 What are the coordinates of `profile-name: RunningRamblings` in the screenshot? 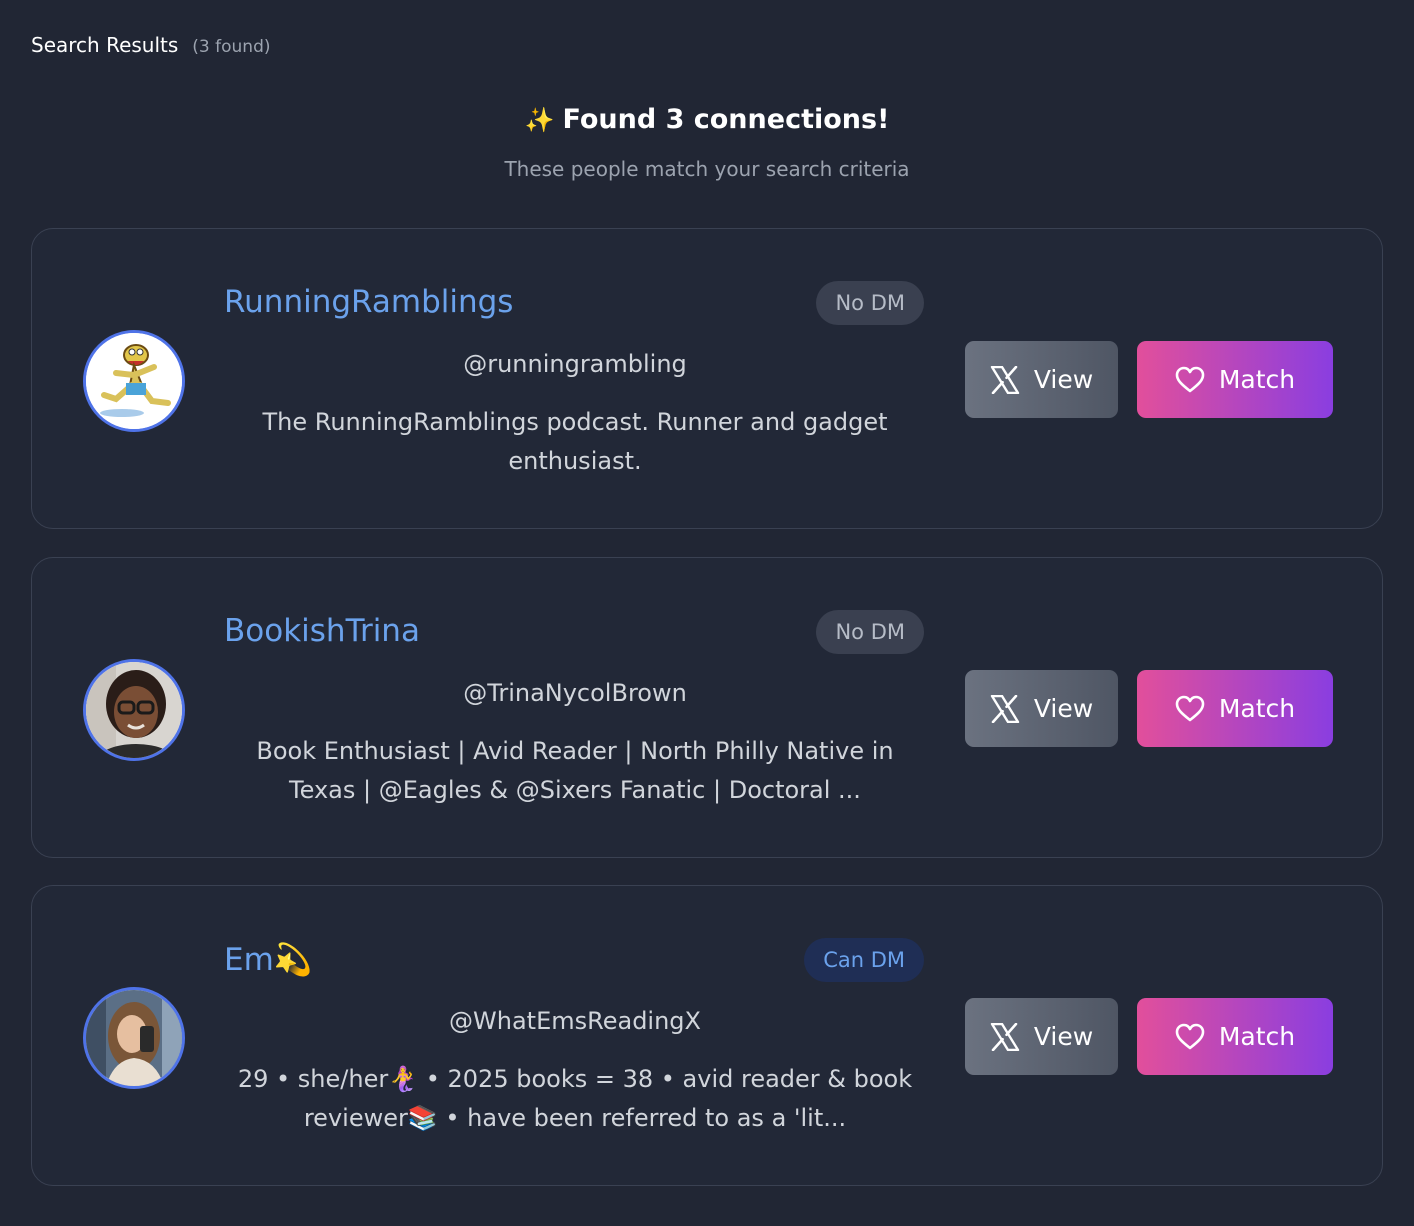 It's located at (368, 302).